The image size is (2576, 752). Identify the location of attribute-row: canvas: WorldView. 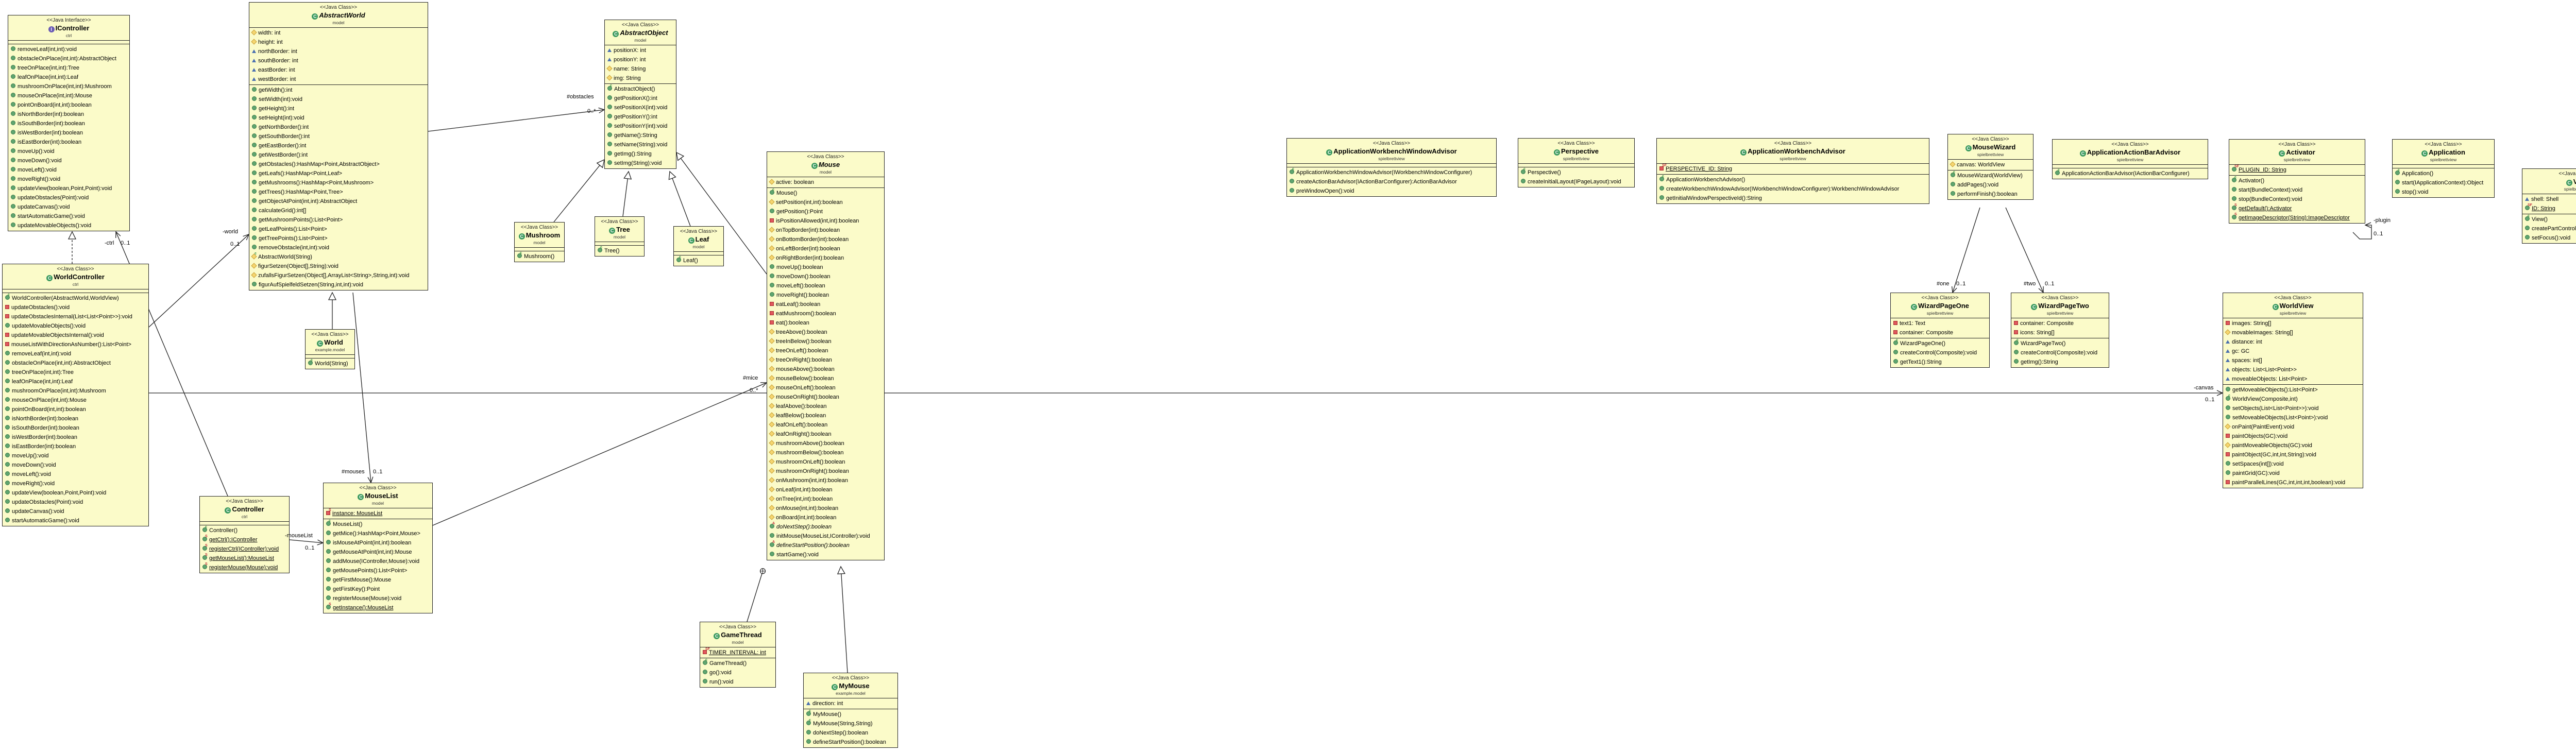
(1991, 164).